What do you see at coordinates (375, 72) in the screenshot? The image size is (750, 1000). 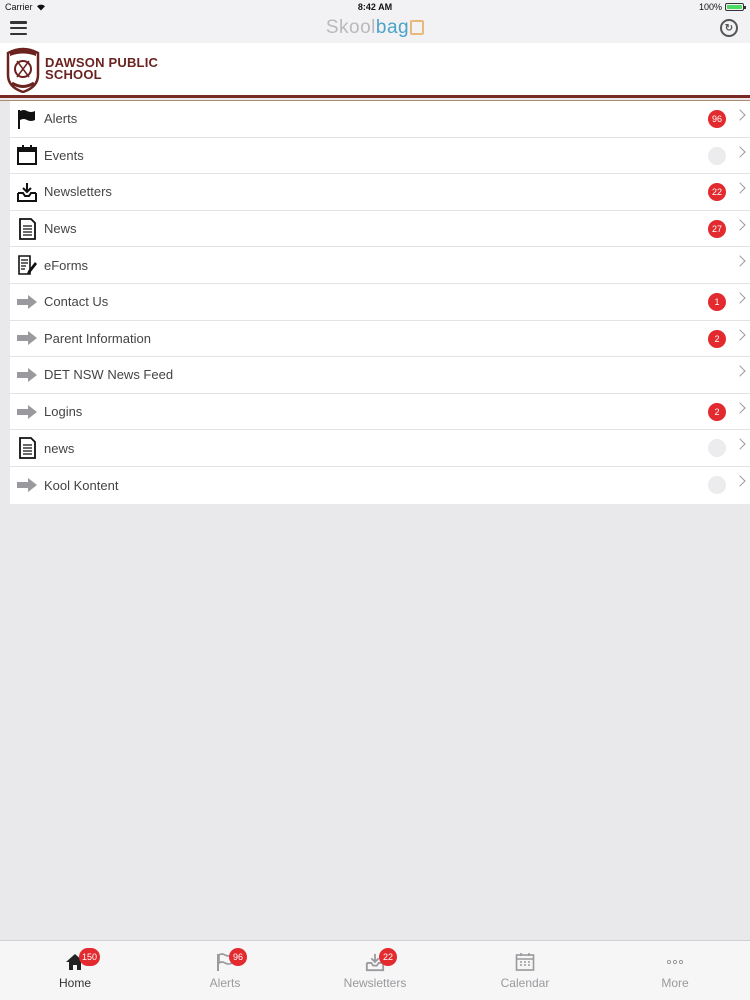 I see `school-banner: DAWSON PUBLIC SCHOOL` at bounding box center [375, 72].